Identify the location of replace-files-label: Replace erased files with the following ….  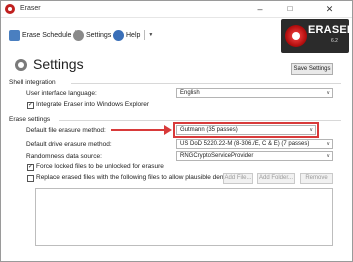
(140, 177).